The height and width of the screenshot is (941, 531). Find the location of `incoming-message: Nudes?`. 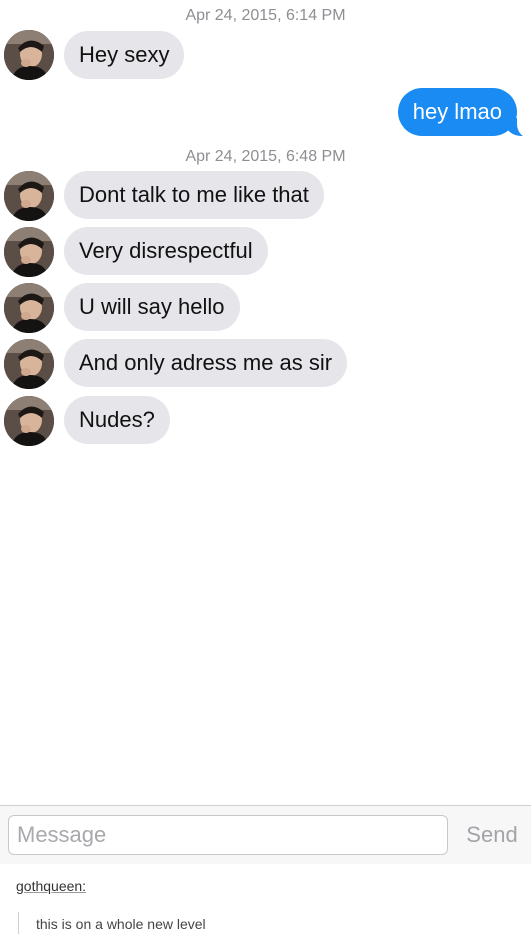

incoming-message: Nudes? is located at coordinates (117, 420).